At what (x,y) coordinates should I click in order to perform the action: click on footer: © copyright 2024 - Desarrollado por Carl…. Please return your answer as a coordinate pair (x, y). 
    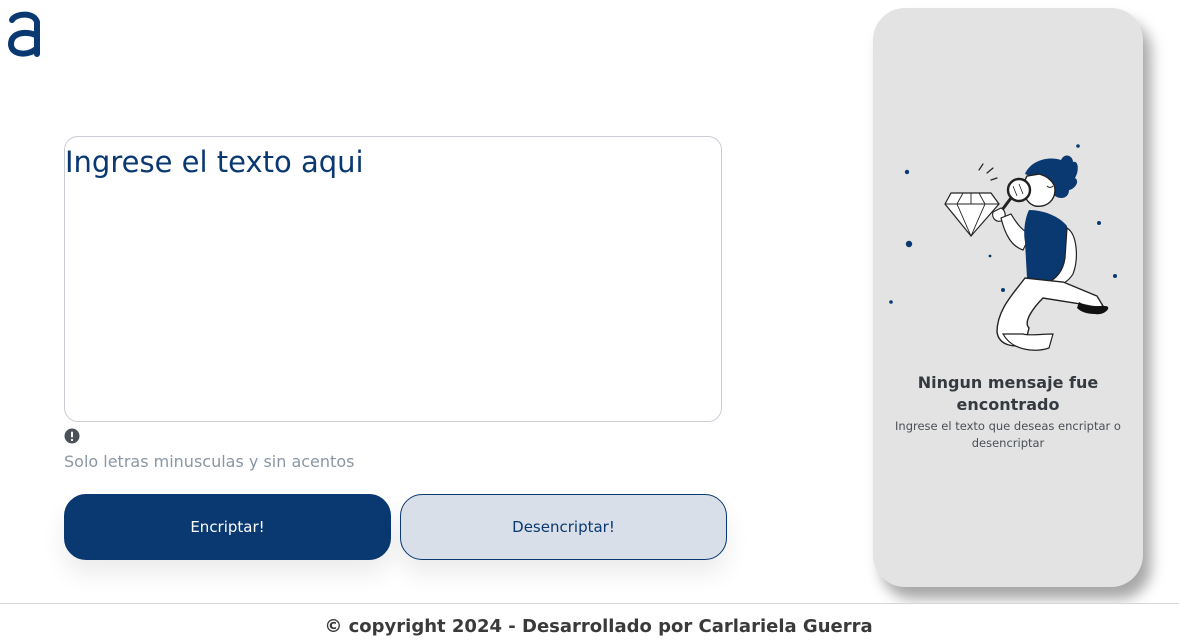
    Looking at the image, I should click on (589, 622).